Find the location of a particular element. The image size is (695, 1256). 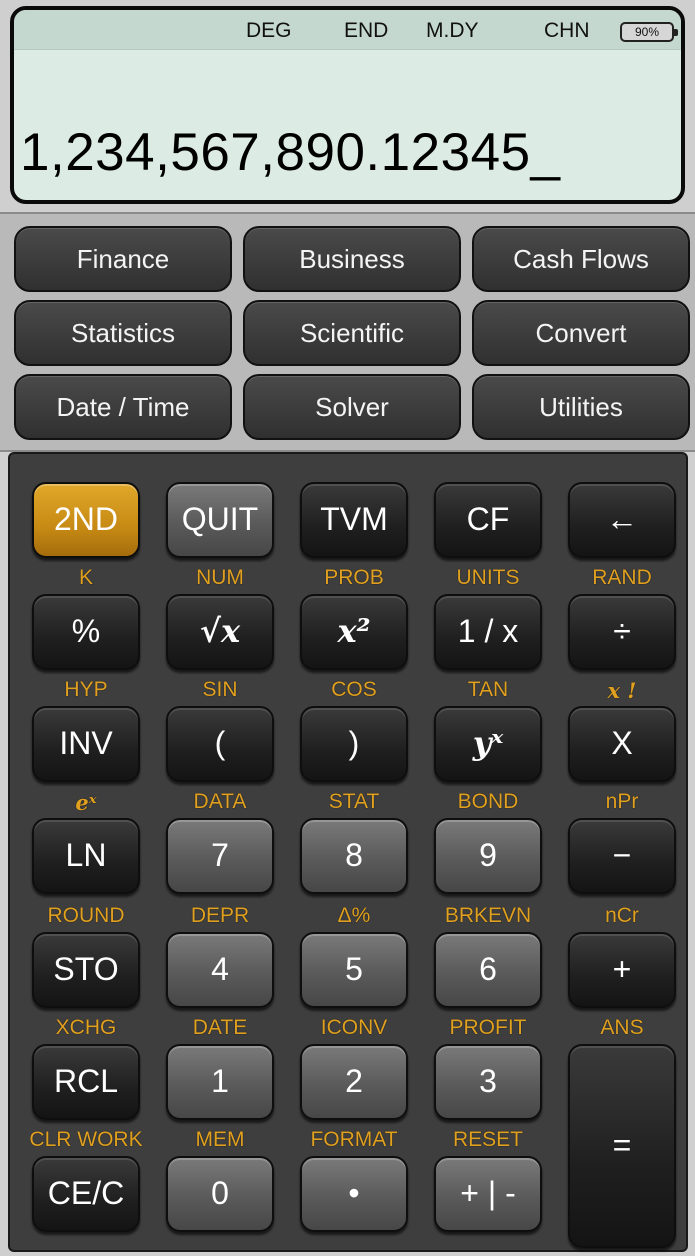

second-label-sin: SIN is located at coordinates (220, 689).